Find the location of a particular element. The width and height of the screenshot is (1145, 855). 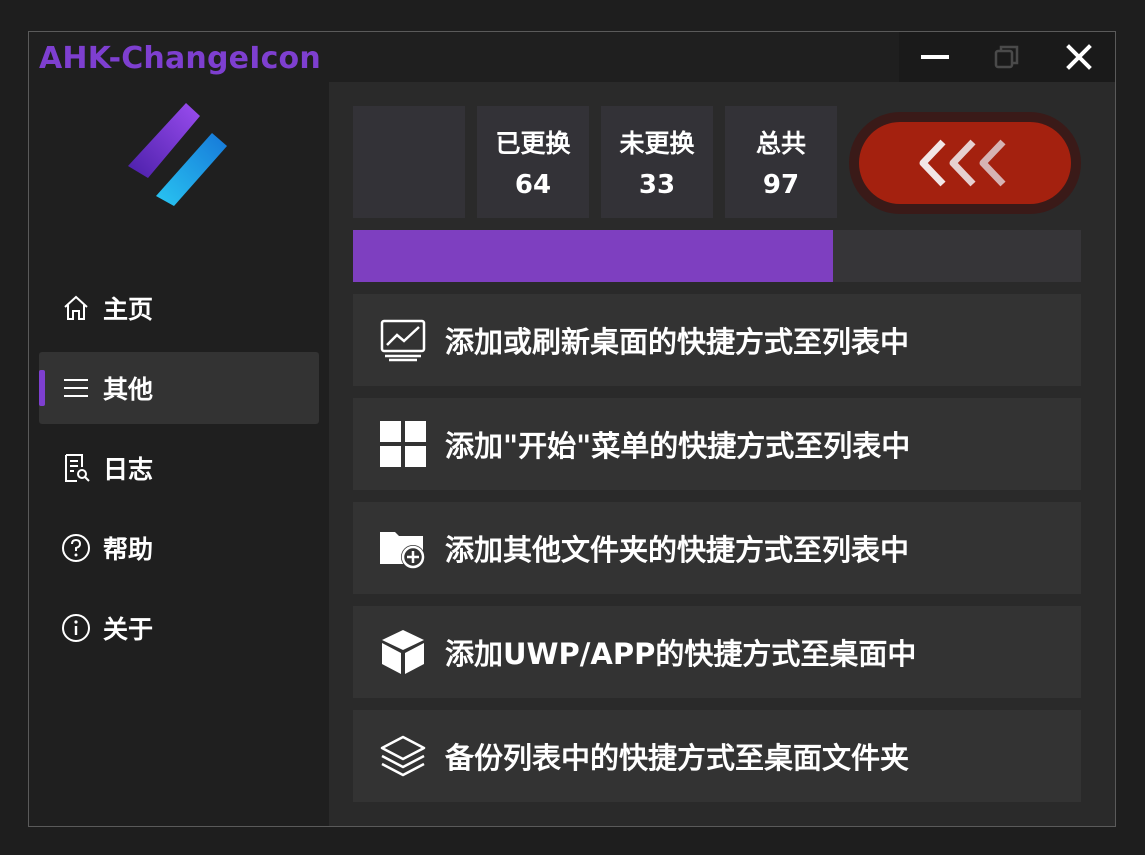

app-logo-icon is located at coordinates (177, 154).